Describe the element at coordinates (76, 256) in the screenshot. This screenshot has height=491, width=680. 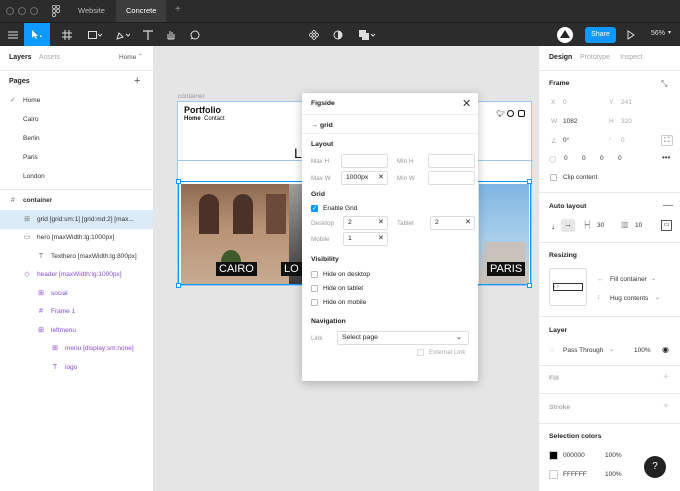
I see `layer-row: T Texthero [maxWidth:lg:800px]` at that location.